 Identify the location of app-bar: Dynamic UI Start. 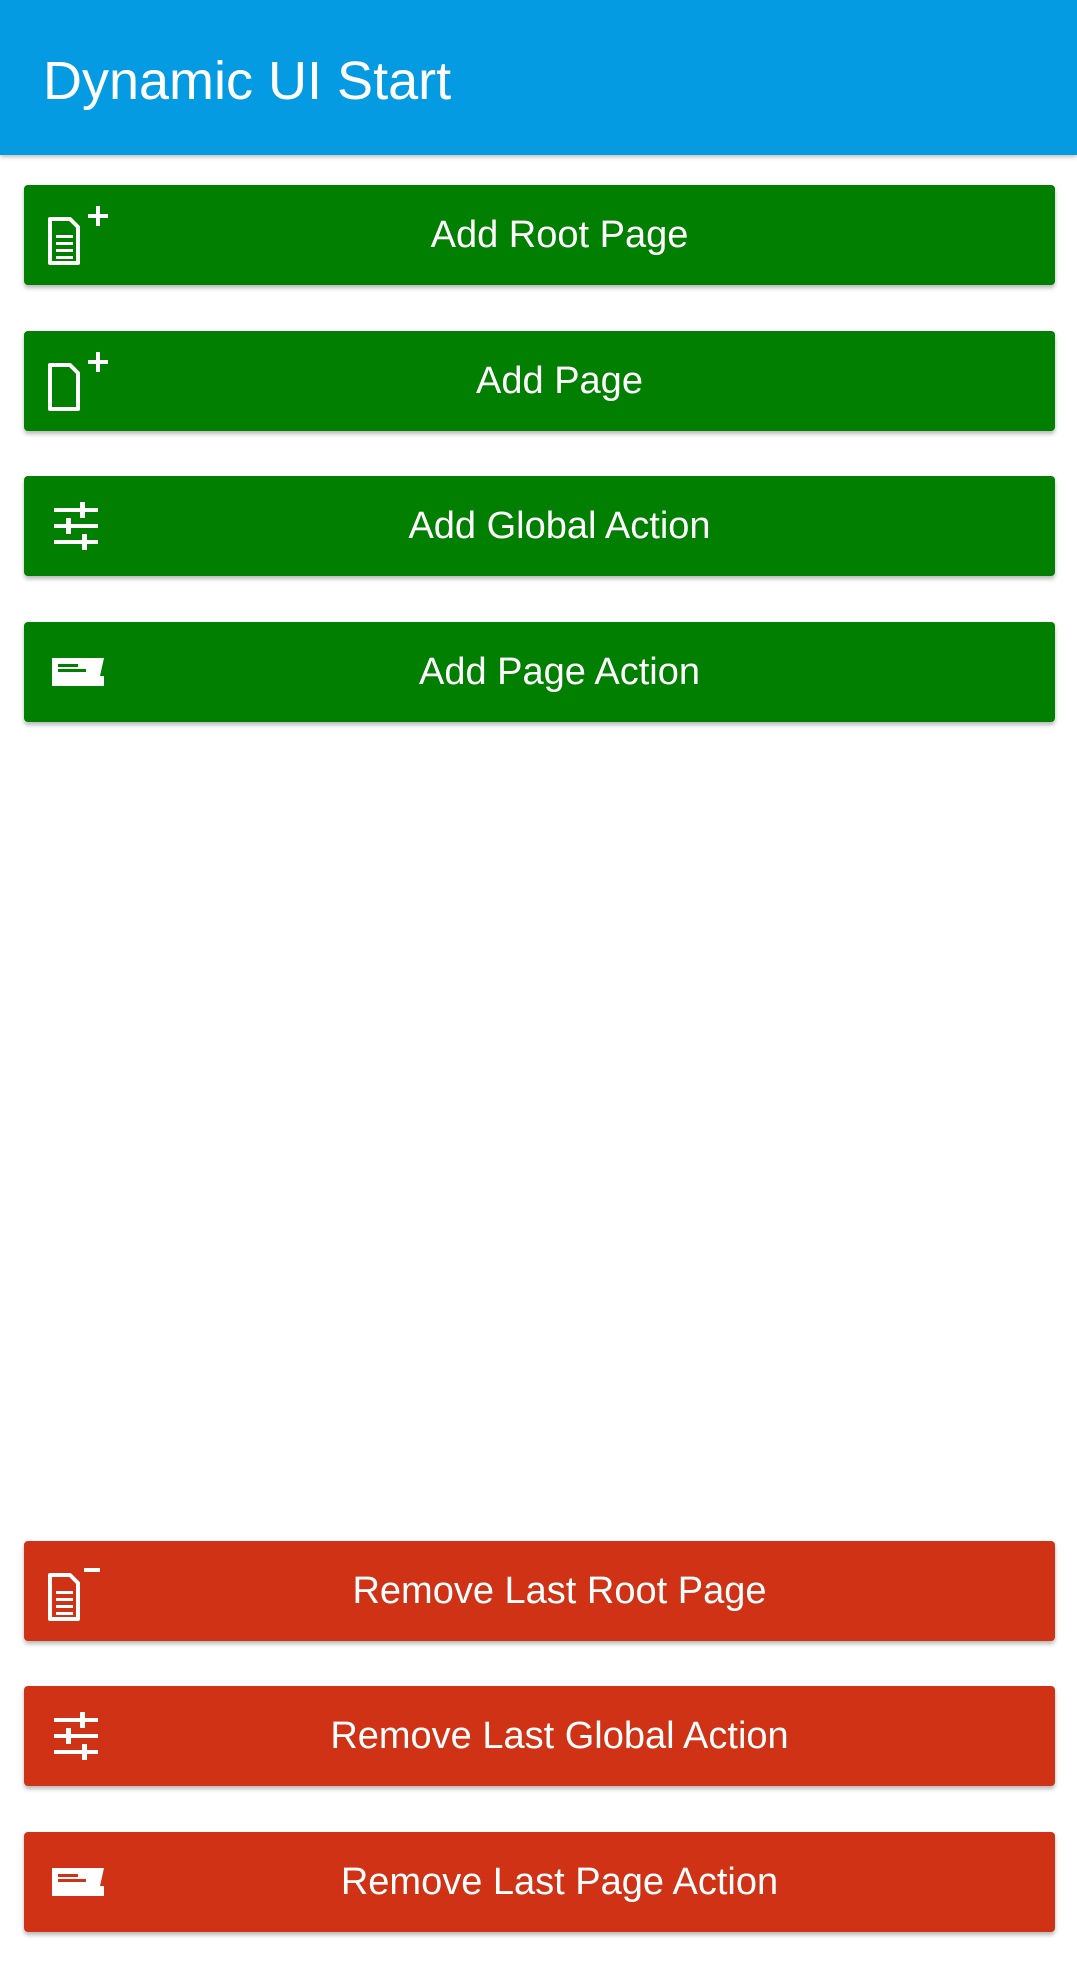
(538, 77).